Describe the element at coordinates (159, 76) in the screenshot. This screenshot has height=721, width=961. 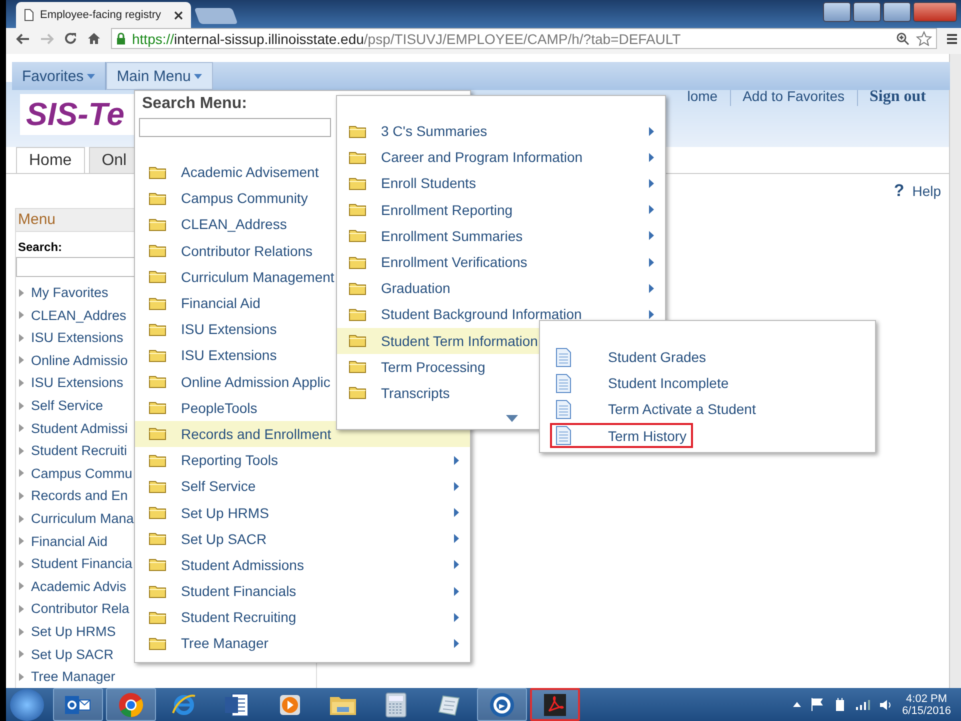
I see `nav-menu: Main Menu` at that location.